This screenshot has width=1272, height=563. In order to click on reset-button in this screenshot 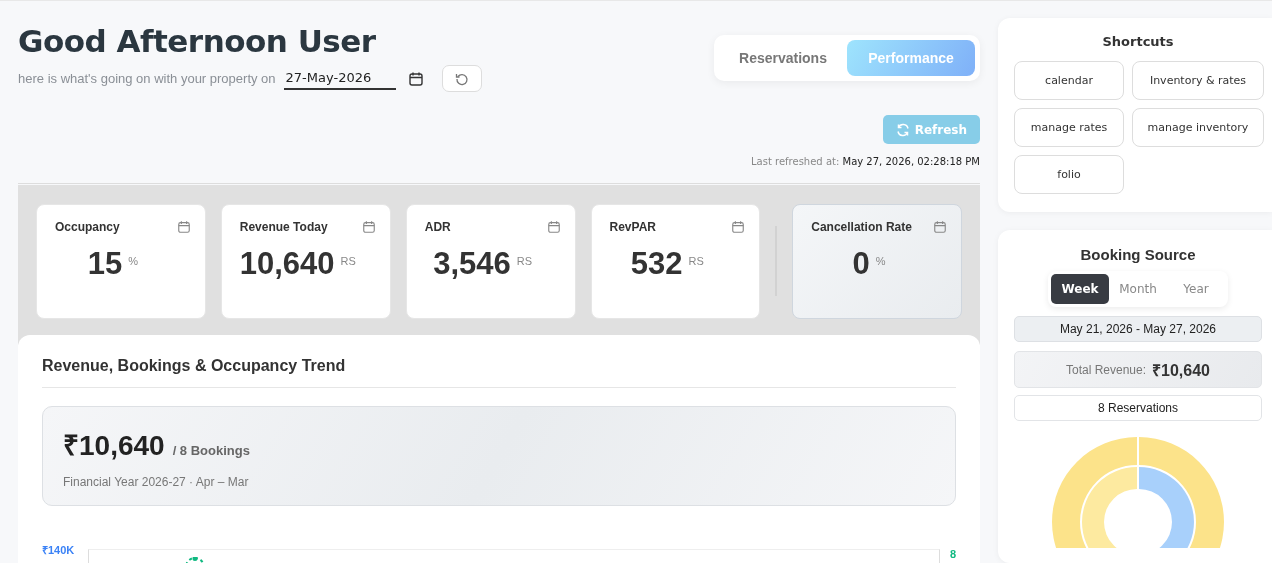, I will do `click(461, 78)`.